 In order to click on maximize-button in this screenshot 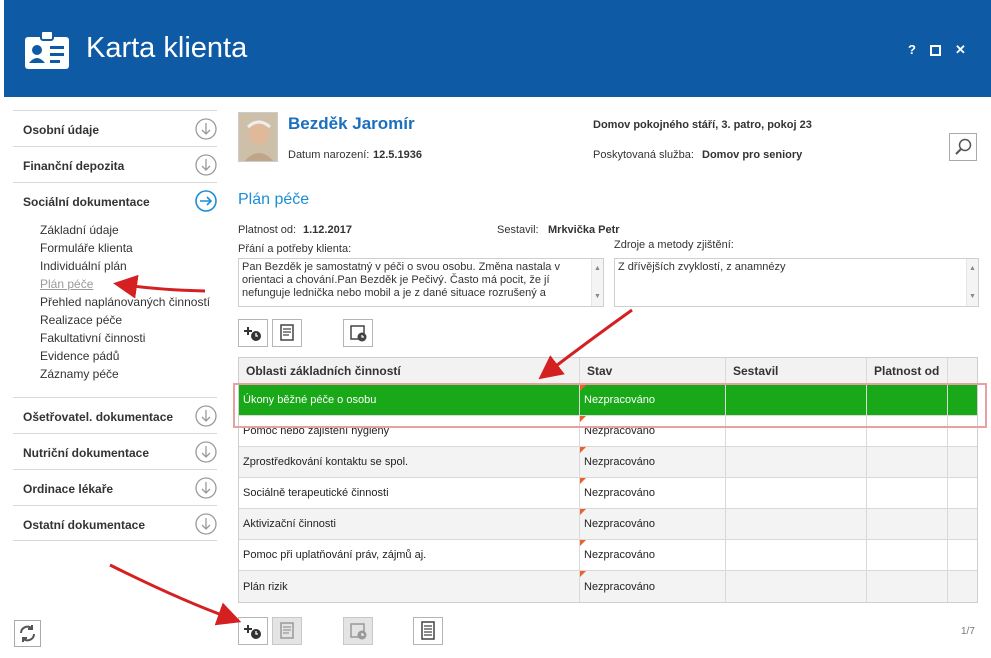, I will do `click(935, 51)`.